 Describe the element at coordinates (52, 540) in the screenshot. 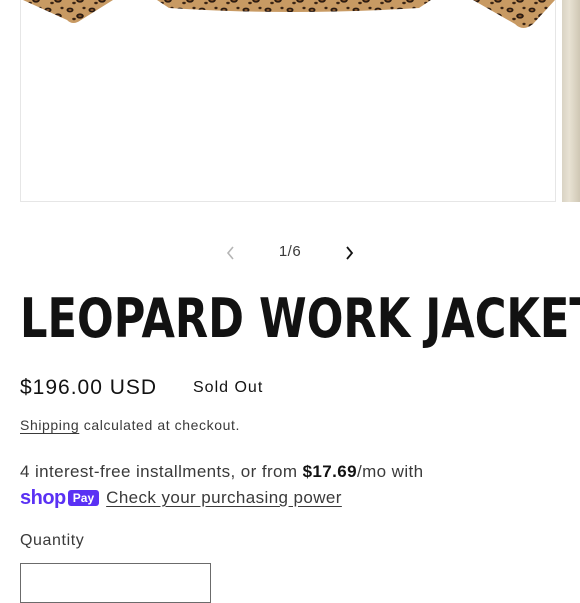

I see `quantity-label: Quantity` at that location.